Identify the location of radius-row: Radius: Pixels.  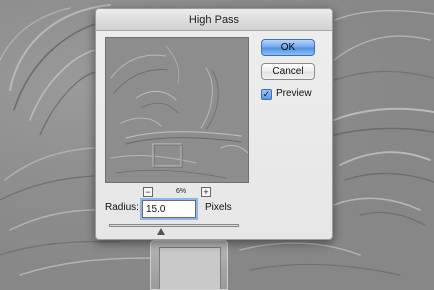
(205, 209).